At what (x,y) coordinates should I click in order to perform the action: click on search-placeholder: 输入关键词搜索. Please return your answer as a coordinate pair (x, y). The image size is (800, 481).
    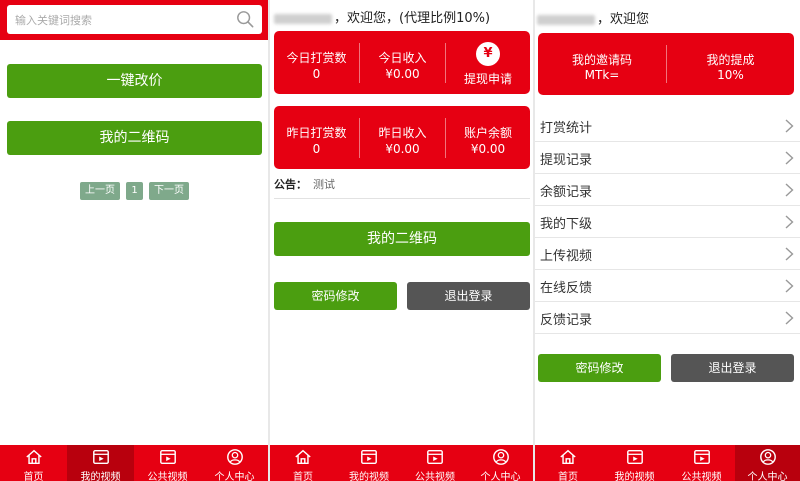
    Looking at the image, I should click on (53, 20).